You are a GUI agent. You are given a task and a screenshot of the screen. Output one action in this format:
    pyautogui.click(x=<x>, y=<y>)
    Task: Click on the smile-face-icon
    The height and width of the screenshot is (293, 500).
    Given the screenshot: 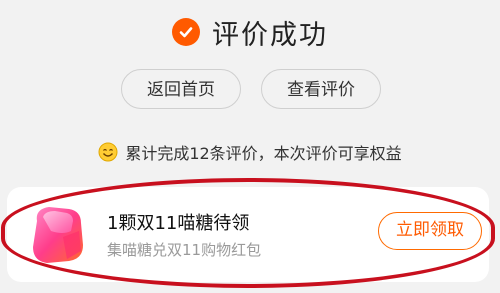 What is the action you would take?
    pyautogui.click(x=108, y=152)
    